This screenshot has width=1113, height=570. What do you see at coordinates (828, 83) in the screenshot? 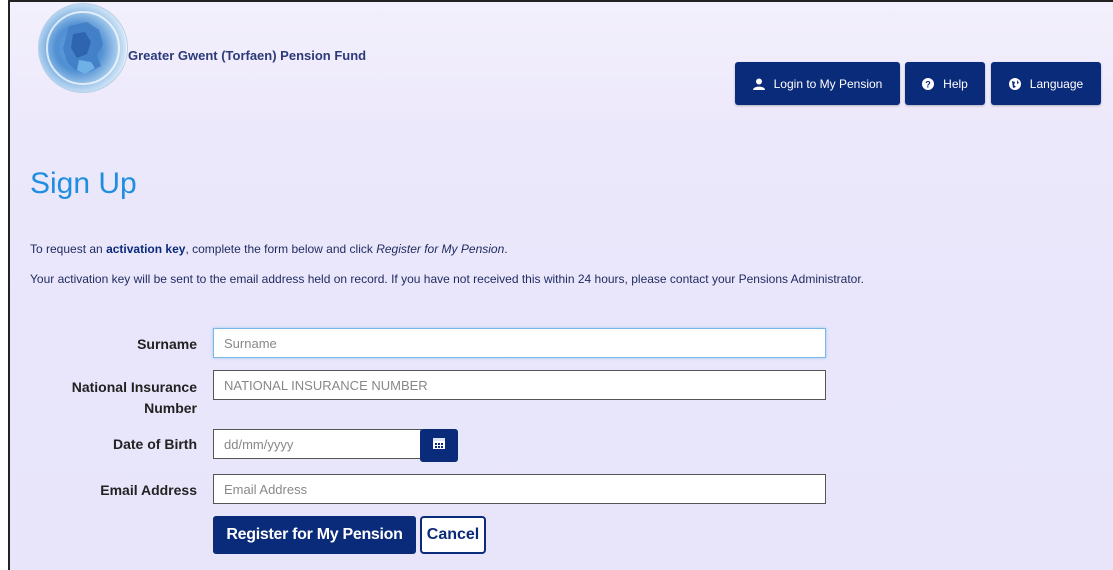
I see `login-label: Login to My Pension` at bounding box center [828, 83].